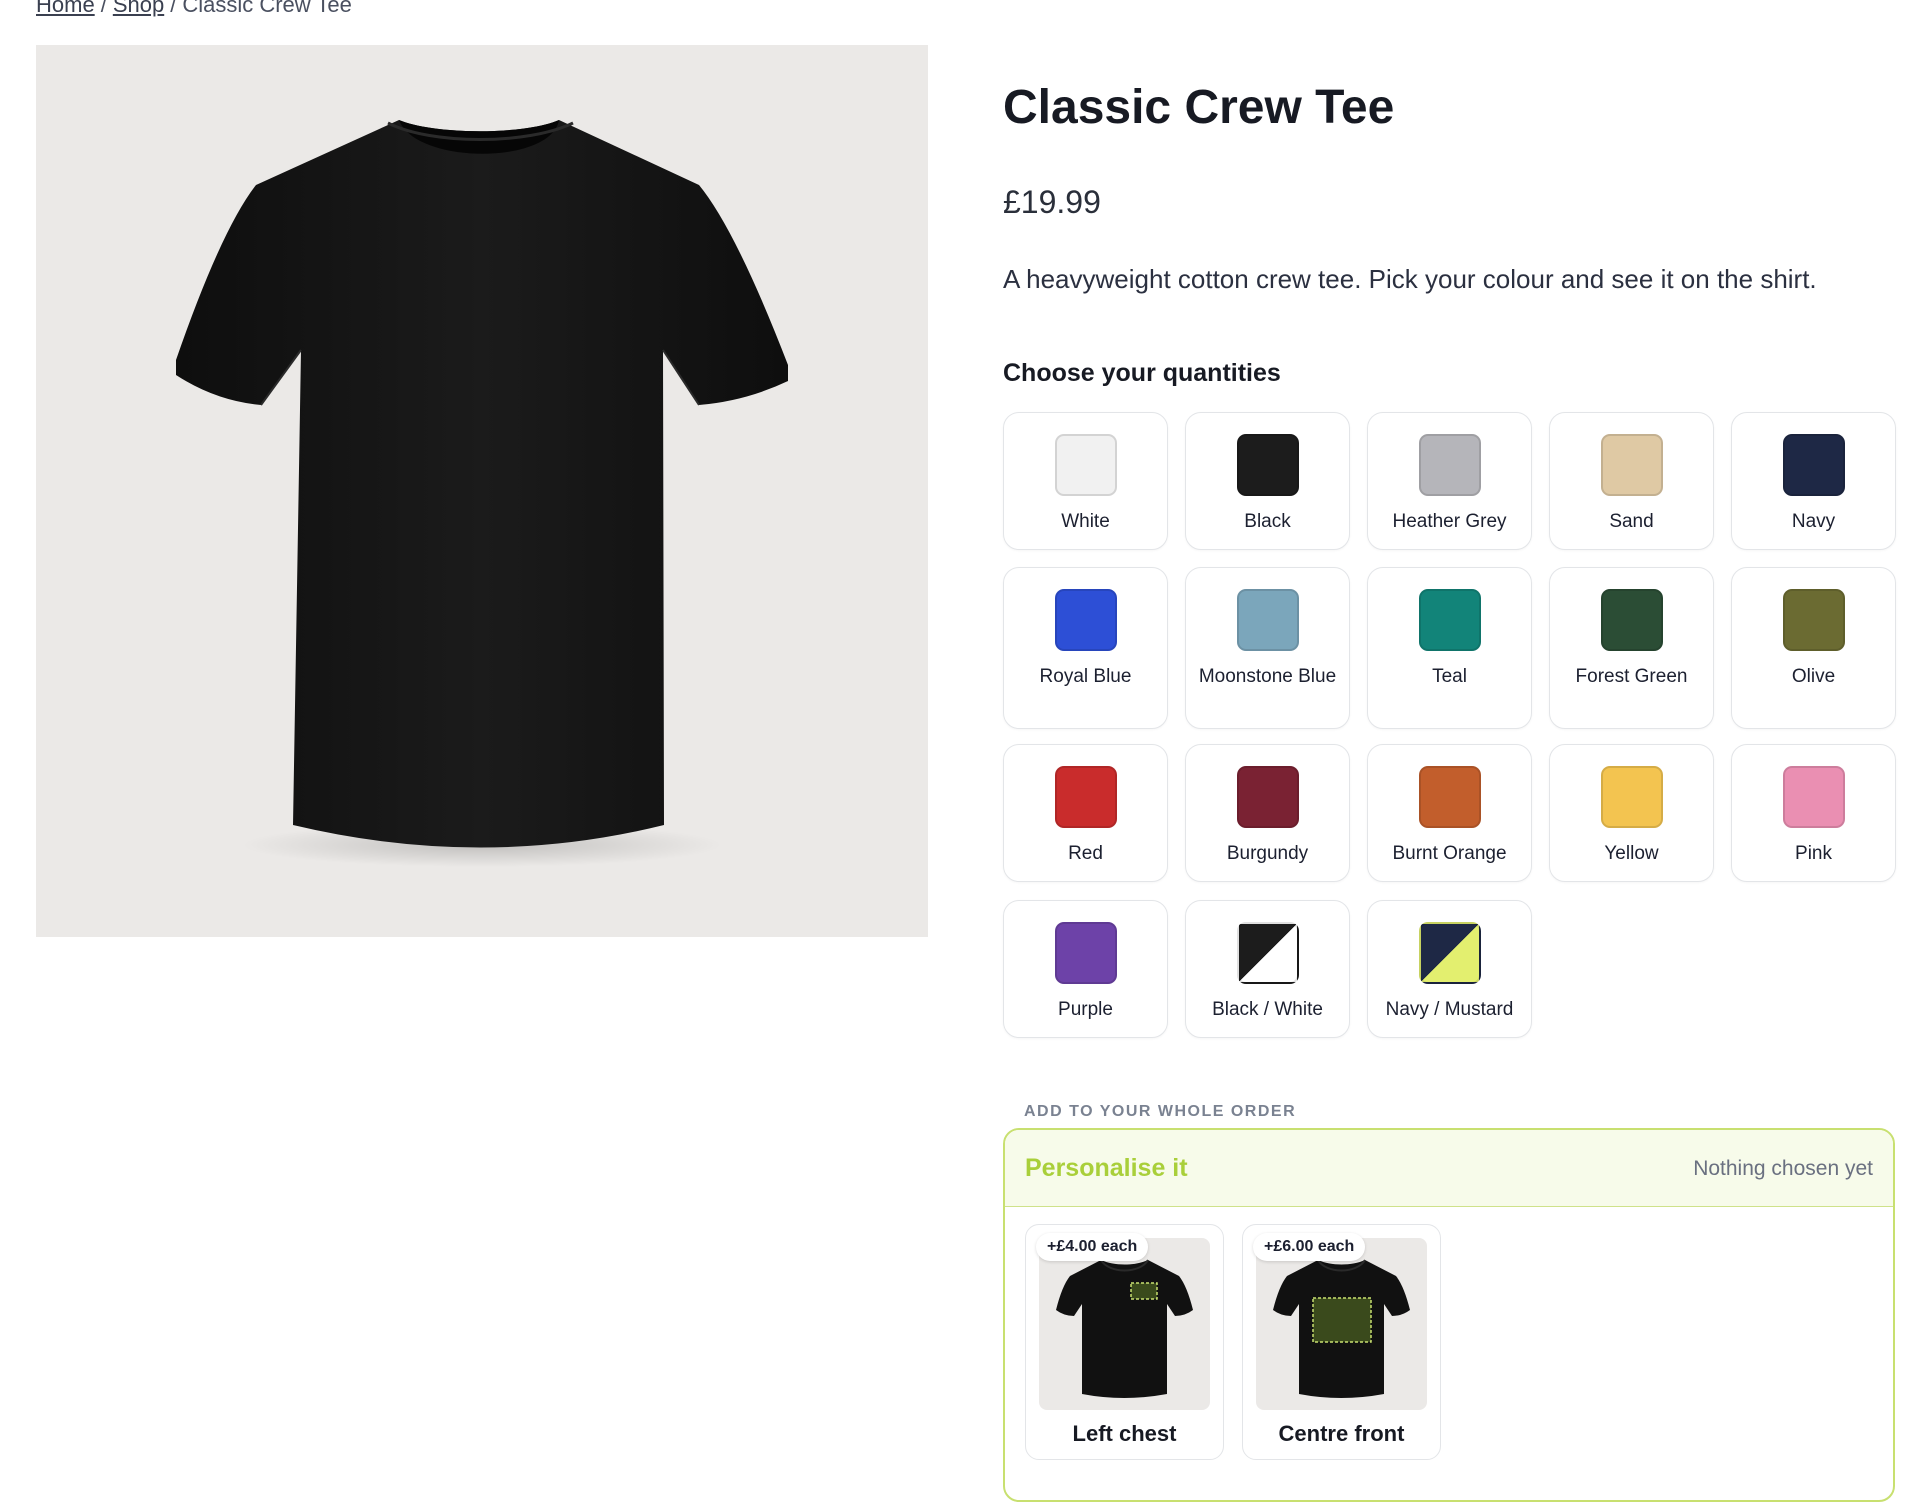 The image size is (1920, 1502). What do you see at coordinates (1267, 521) in the screenshot?
I see `colour-label: Black` at bounding box center [1267, 521].